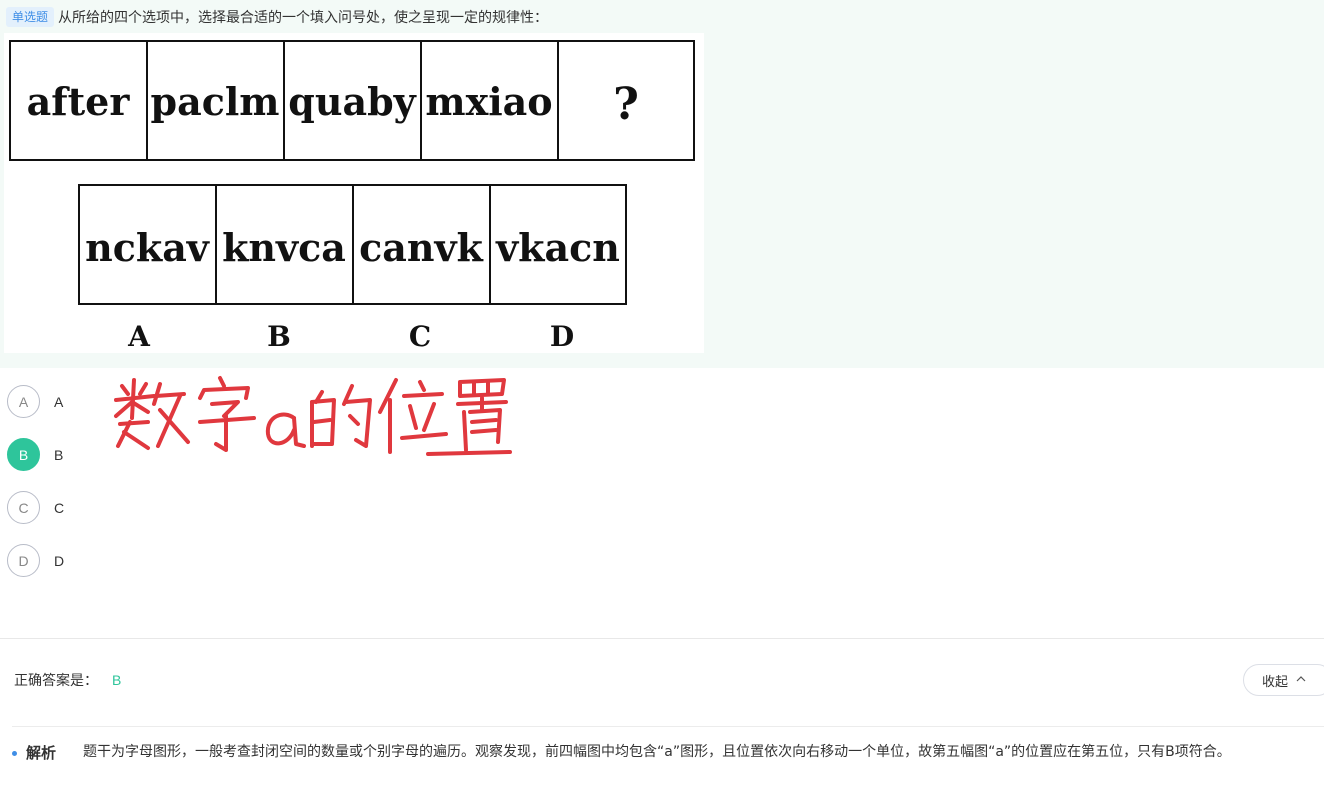  What do you see at coordinates (59, 454) in the screenshot?
I see `option-b-label: B` at bounding box center [59, 454].